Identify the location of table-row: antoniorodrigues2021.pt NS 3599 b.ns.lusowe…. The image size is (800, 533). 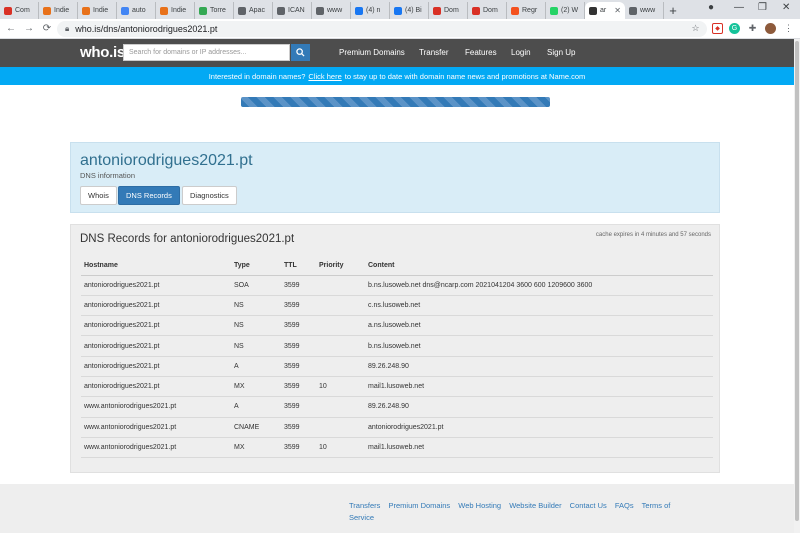
(397, 346).